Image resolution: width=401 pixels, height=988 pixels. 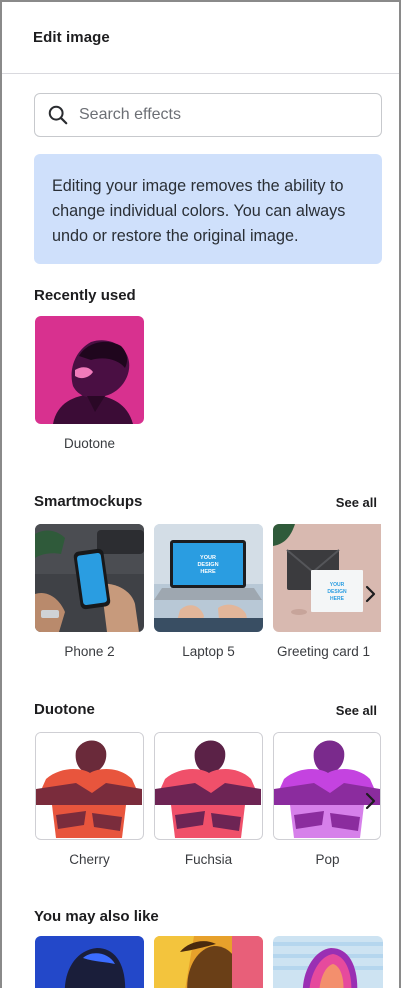 I want to click on phone-mockup-image, so click(x=89, y=578).